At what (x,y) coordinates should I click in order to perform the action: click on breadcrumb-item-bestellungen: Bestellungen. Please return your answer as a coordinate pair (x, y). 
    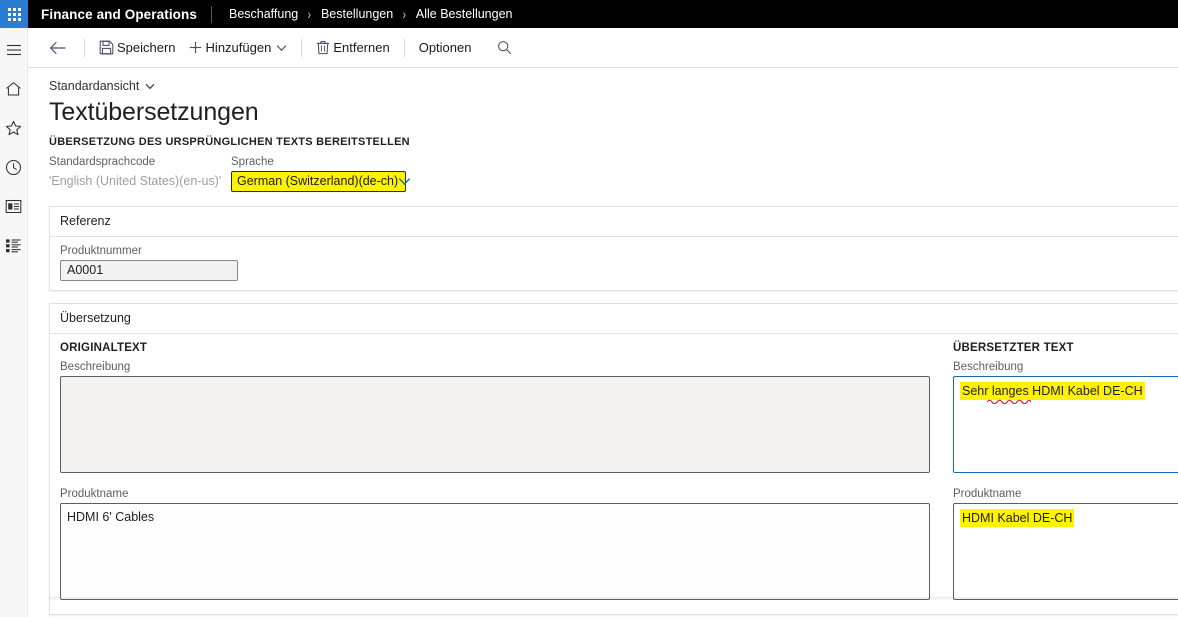
    Looking at the image, I should click on (357, 14).